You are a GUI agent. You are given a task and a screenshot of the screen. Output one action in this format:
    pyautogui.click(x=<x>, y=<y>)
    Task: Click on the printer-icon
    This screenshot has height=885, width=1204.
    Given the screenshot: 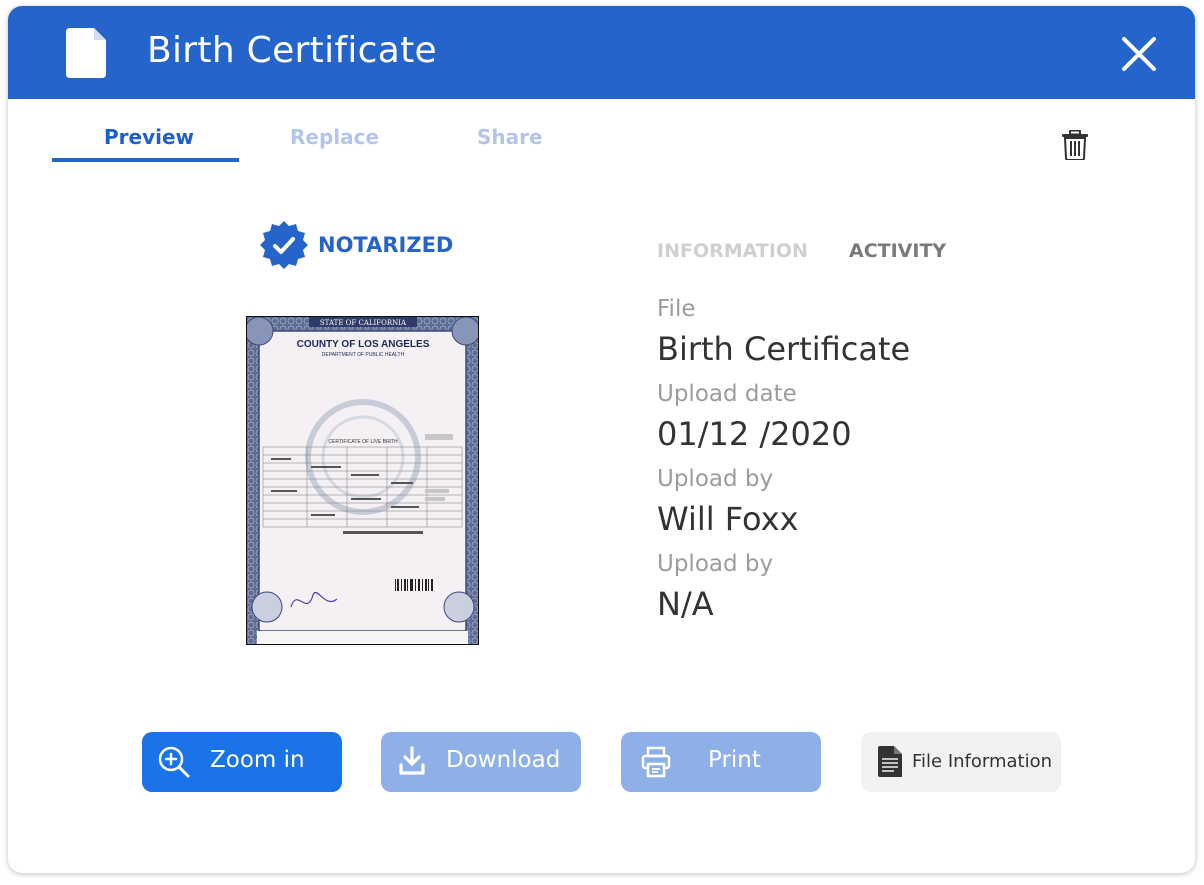 What is the action you would take?
    pyautogui.click(x=656, y=762)
    